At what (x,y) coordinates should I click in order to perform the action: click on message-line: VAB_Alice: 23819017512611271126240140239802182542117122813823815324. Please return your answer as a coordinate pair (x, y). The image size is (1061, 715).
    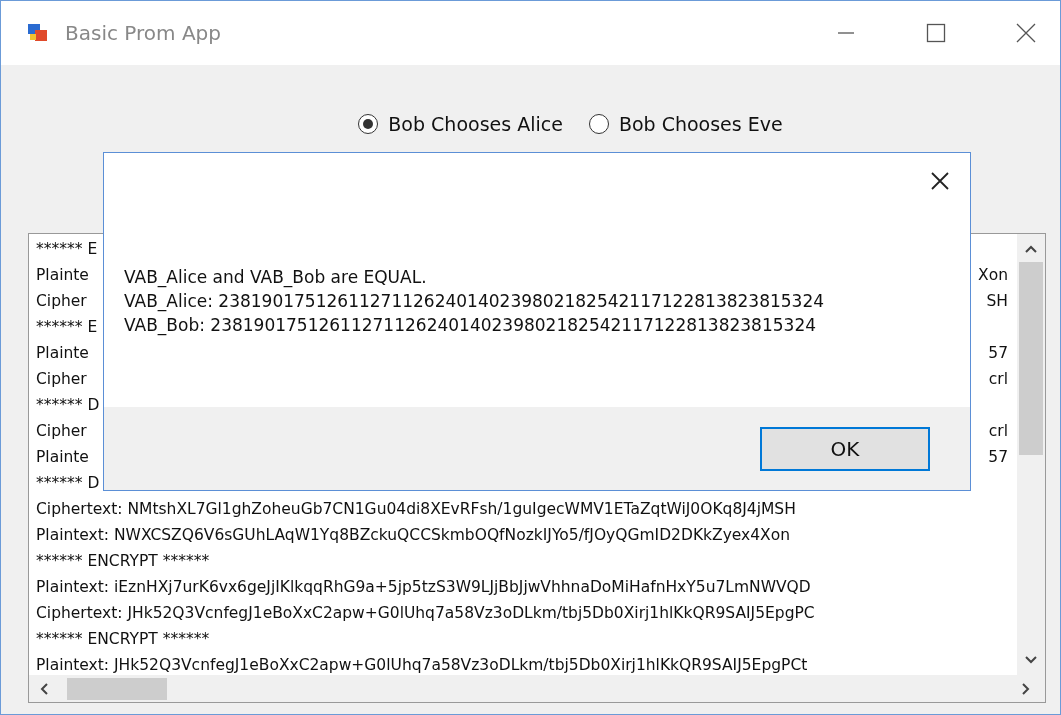
    Looking at the image, I should click on (475, 301).